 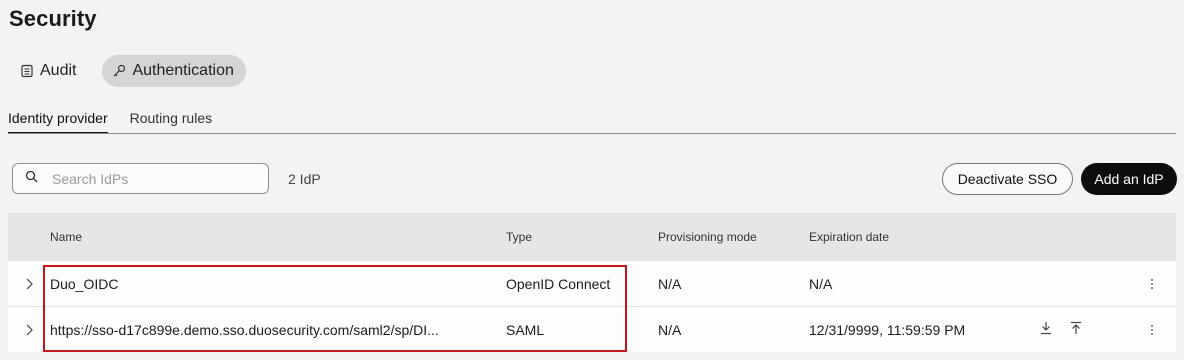 I want to click on idp-count: 2 IdP, so click(x=304, y=179).